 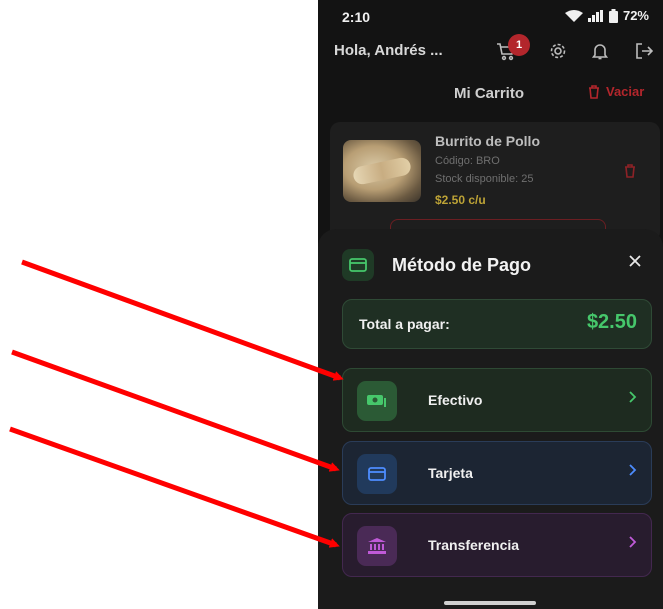 What do you see at coordinates (625, 91) in the screenshot?
I see `clear-cart-label: Vaciar` at bounding box center [625, 91].